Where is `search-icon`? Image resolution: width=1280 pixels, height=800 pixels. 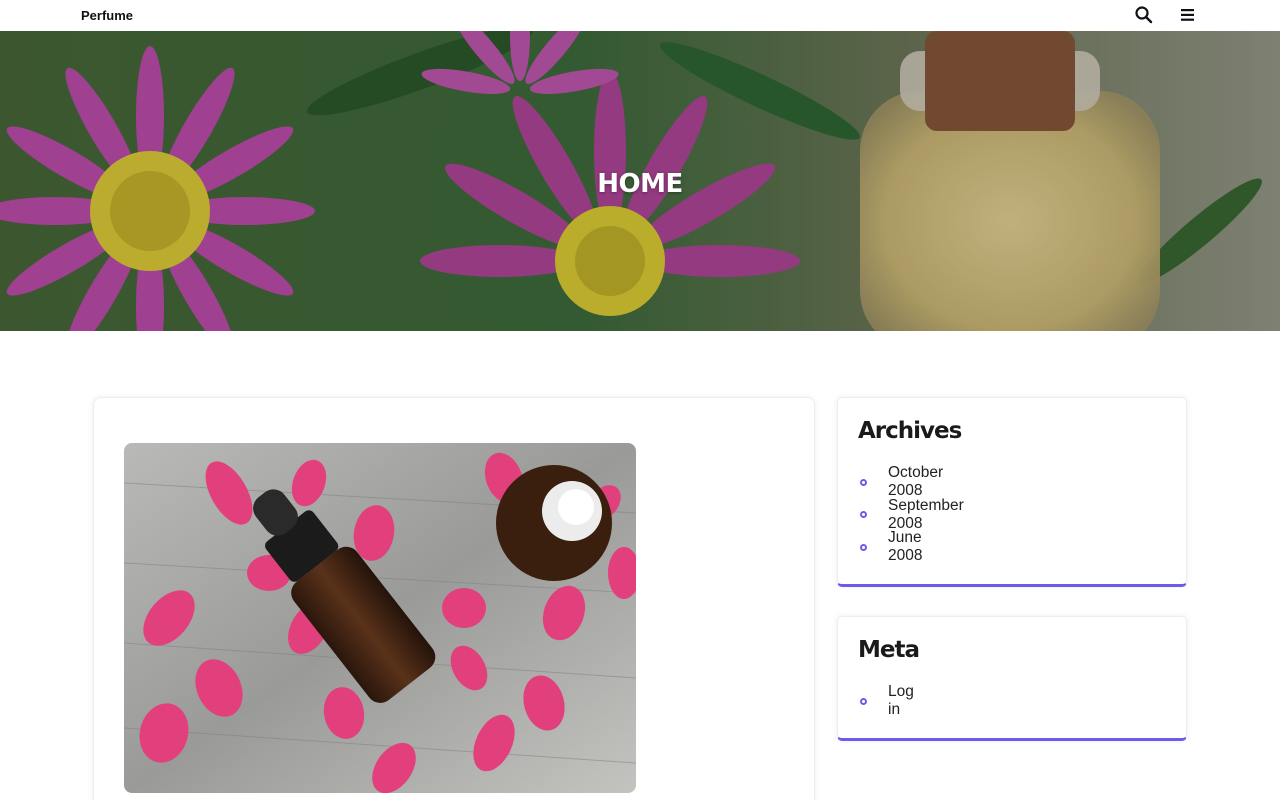
search-icon is located at coordinates (1144, 15).